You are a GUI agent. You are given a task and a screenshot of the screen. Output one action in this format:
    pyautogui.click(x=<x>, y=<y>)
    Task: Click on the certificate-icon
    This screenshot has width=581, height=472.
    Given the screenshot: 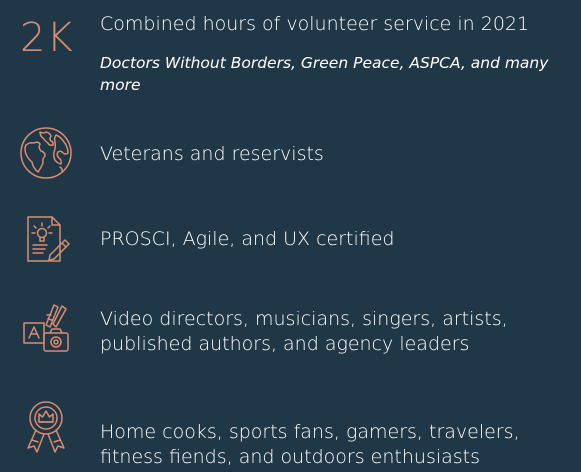 What is the action you would take?
    pyautogui.click(x=46, y=239)
    